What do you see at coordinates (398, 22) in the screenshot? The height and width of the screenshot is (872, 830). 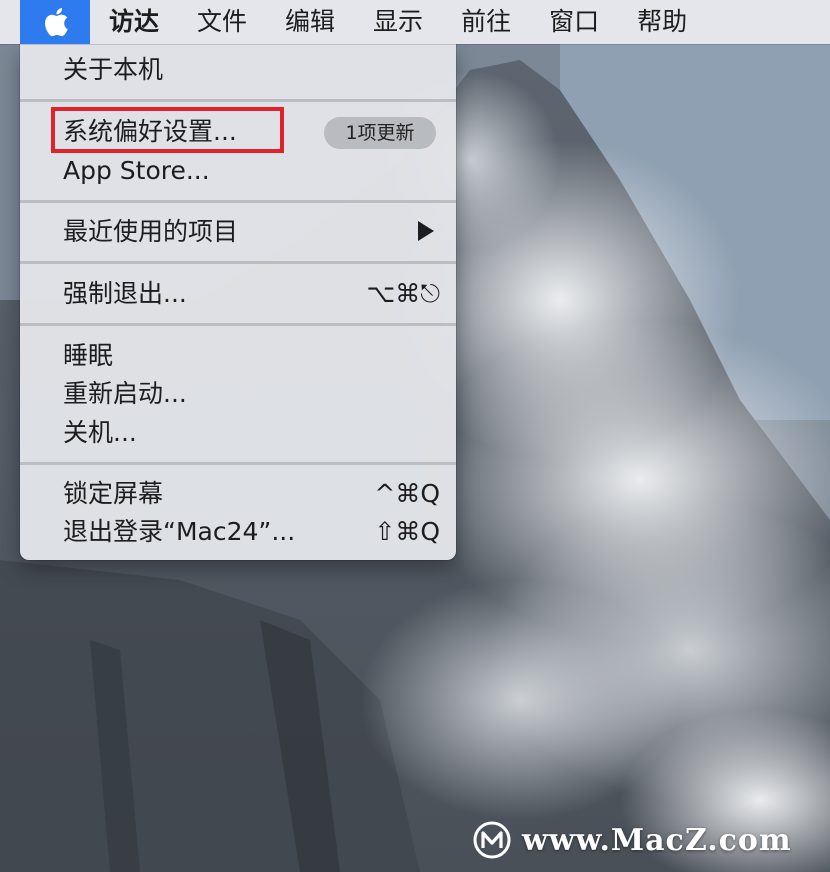 I see `menu-view: 显示` at bounding box center [398, 22].